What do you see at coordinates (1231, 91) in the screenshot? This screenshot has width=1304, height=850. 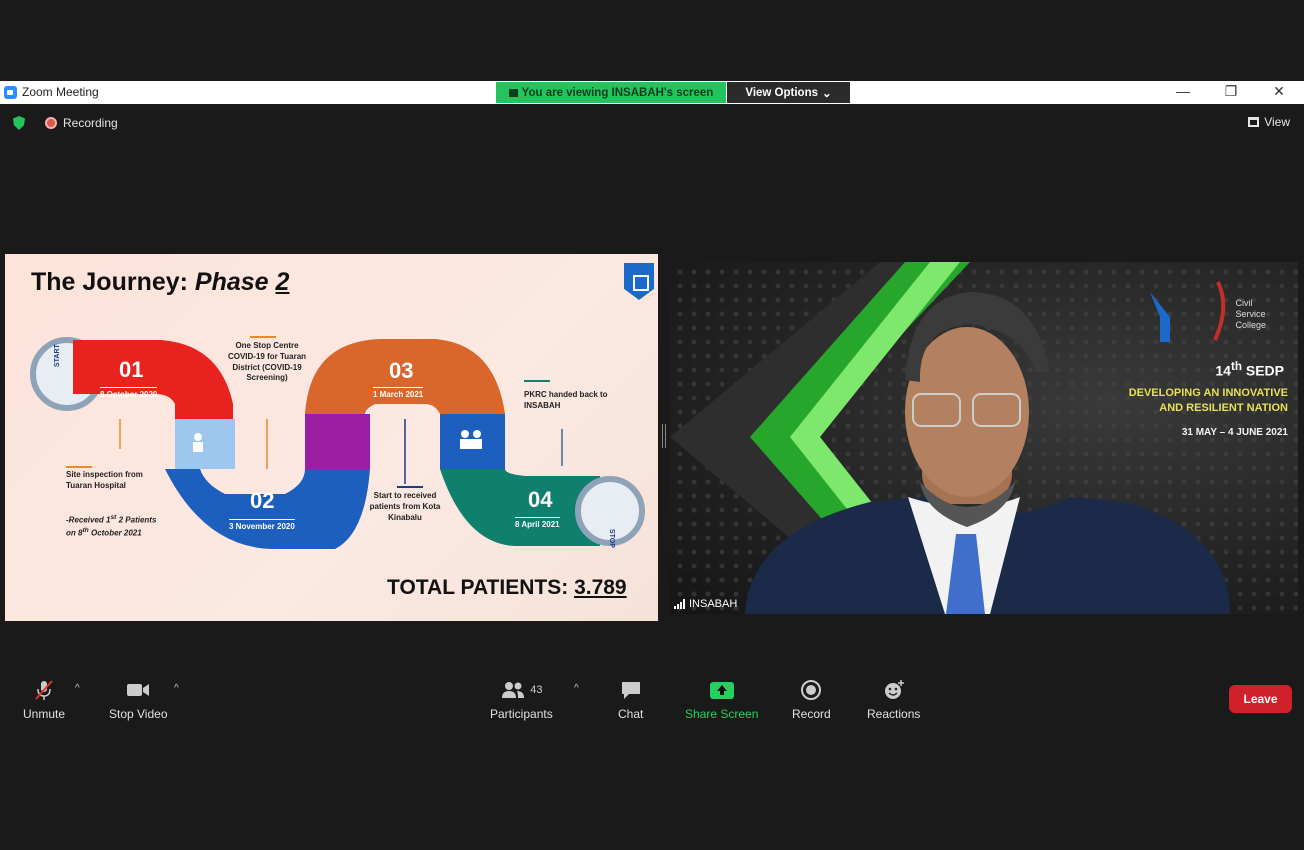 I see `restore-button: ❐` at bounding box center [1231, 91].